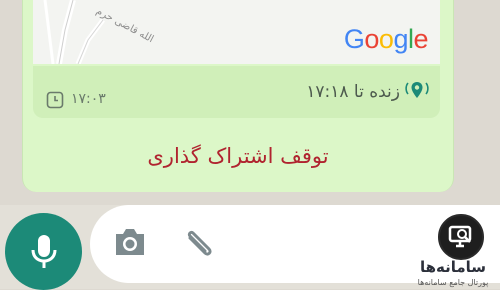  I want to click on paperclip-icon, so click(200, 244).